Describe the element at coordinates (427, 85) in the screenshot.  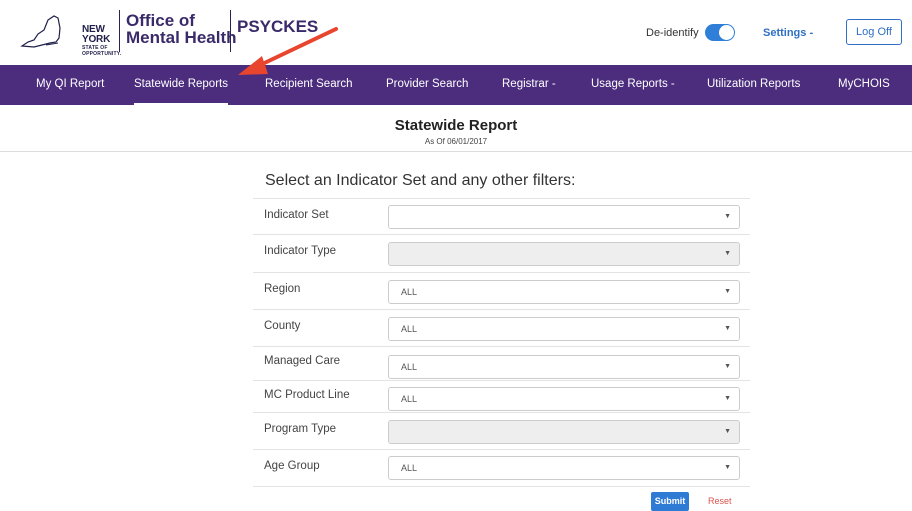
I see `nav-provider-search: Provider Search` at that location.